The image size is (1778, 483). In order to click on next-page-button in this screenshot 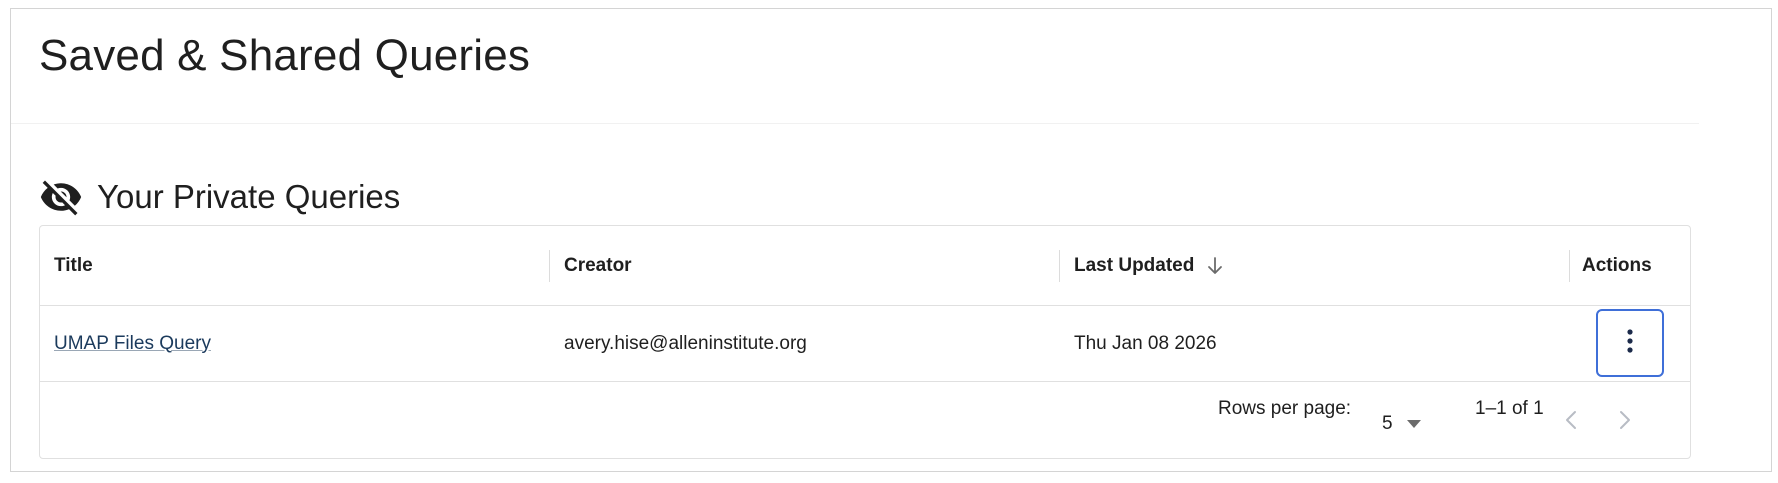, I will do `click(1625, 422)`.